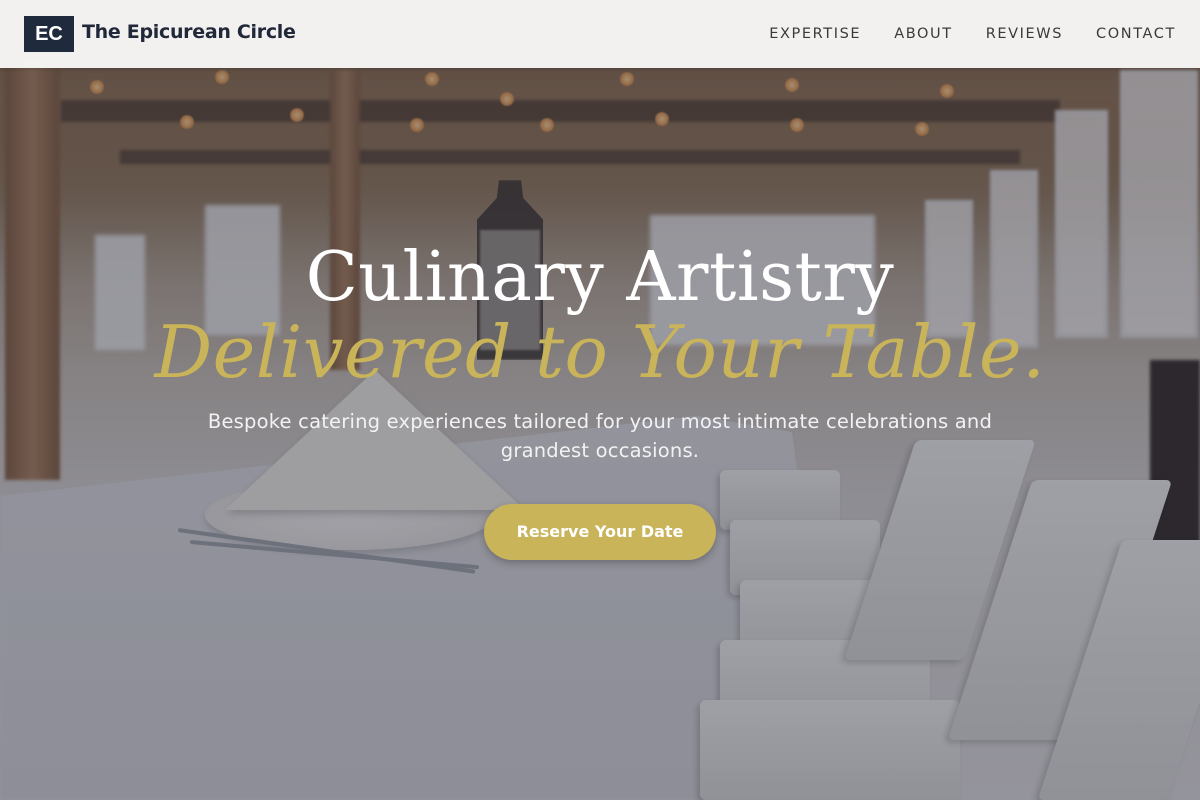 The width and height of the screenshot is (1200, 800). I want to click on hero-title: Culinary Artistry, so click(600, 277).